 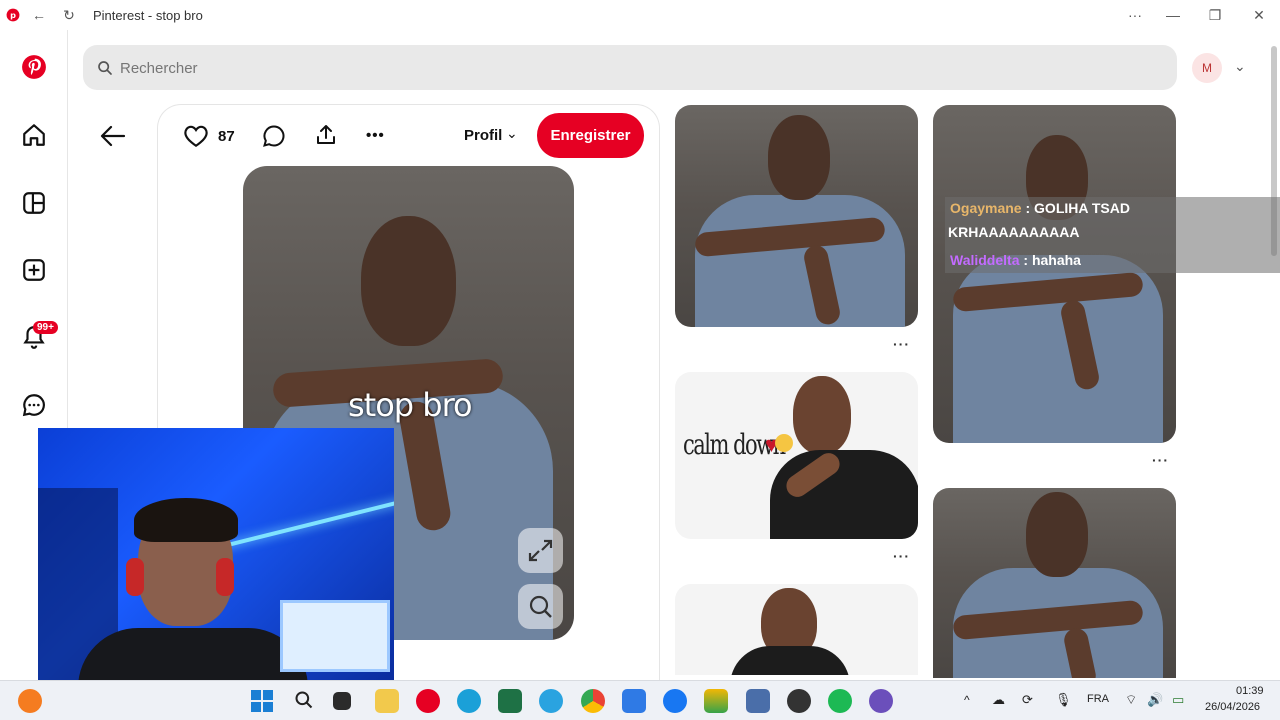 What do you see at coordinates (881, 701) in the screenshot?
I see `discord-like-icon` at bounding box center [881, 701].